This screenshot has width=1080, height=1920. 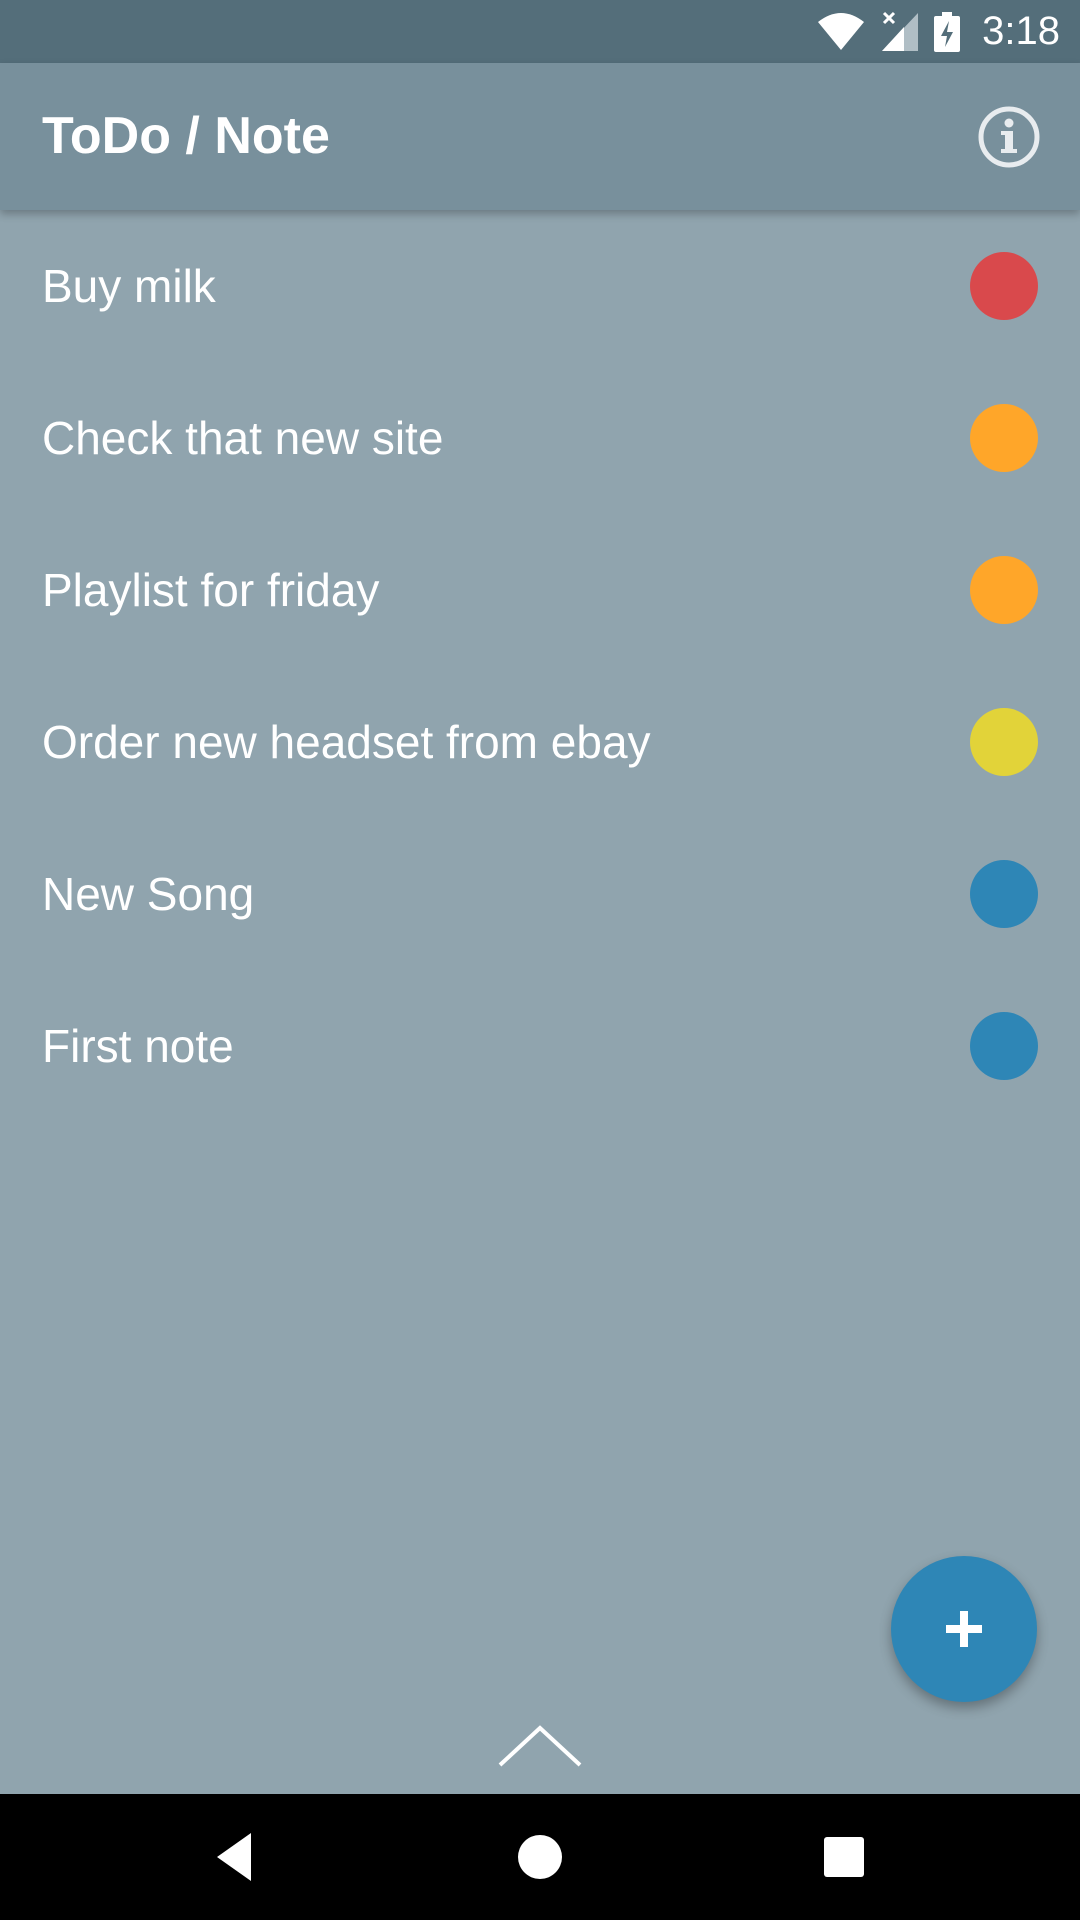 I want to click on status-time: 3:18, so click(x=1021, y=31).